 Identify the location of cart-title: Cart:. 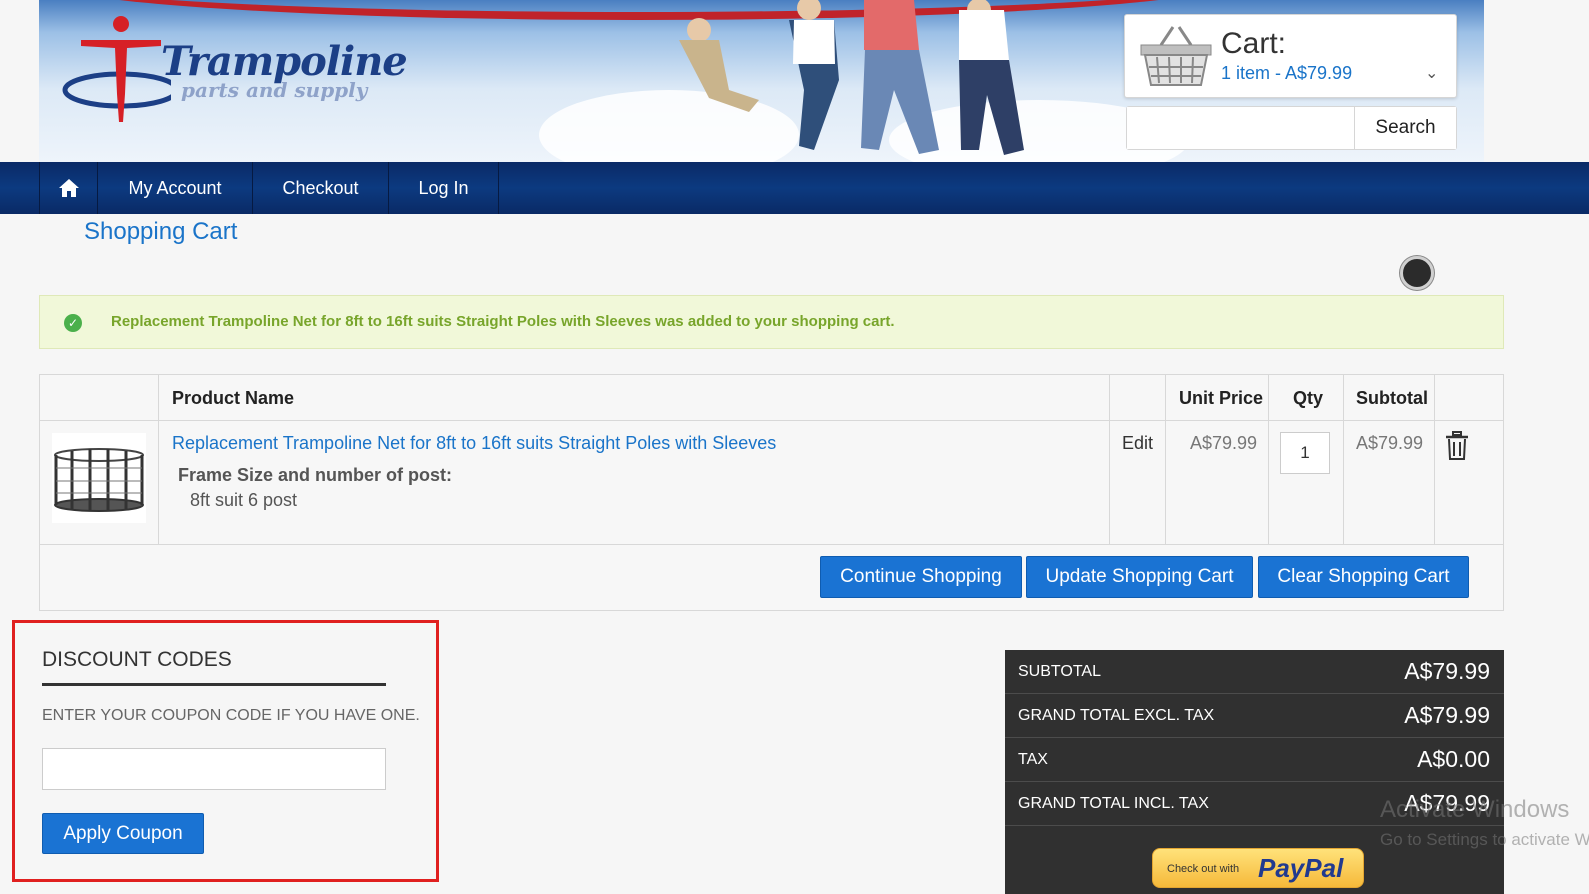
(1254, 43).